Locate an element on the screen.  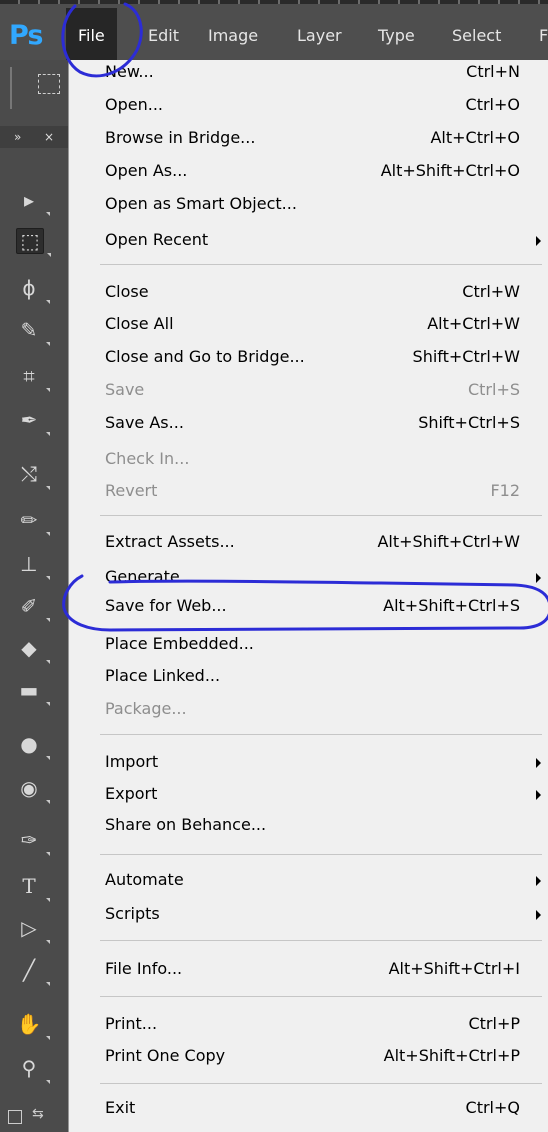
menu-item-scripts: Scripts is located at coordinates (326, 914).